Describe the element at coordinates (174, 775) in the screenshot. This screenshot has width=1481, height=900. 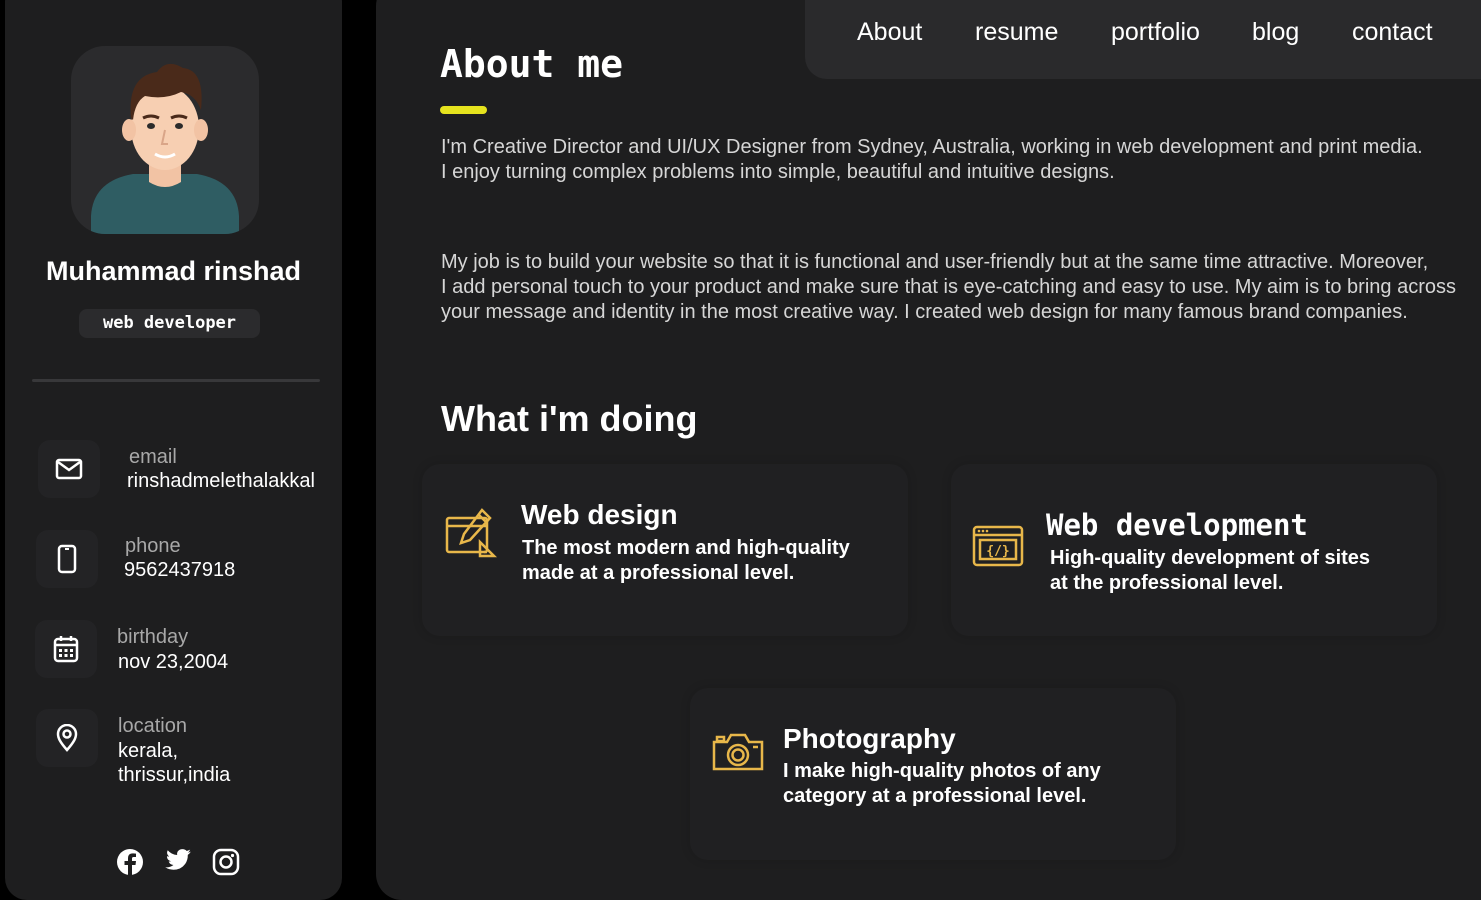
I see `location-value-line2: thrissur,india` at that location.